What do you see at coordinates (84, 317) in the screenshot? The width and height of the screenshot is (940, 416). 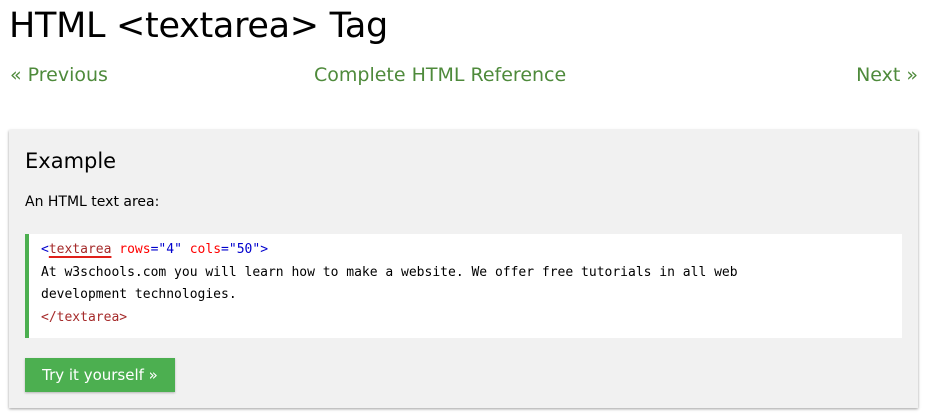 I see `code-closing-tag: </textarea>` at bounding box center [84, 317].